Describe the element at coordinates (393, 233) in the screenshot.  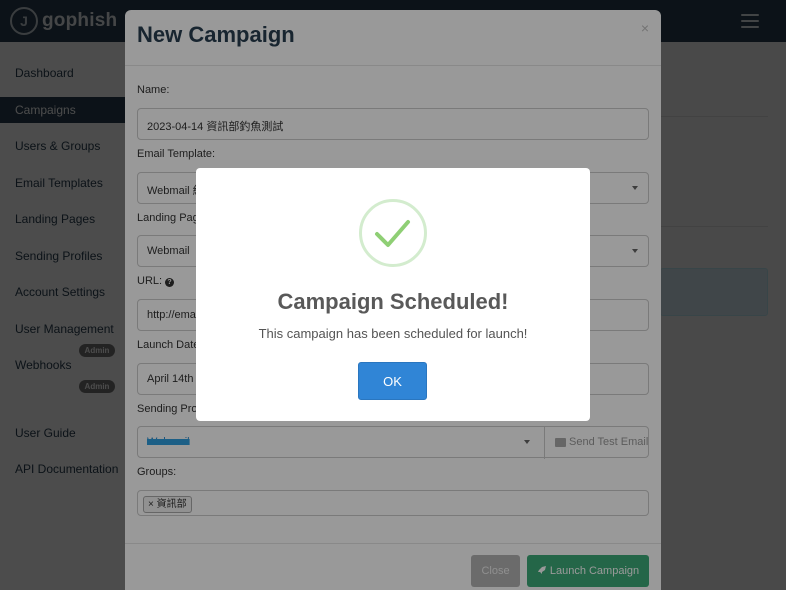
I see `success-check-icon` at that location.